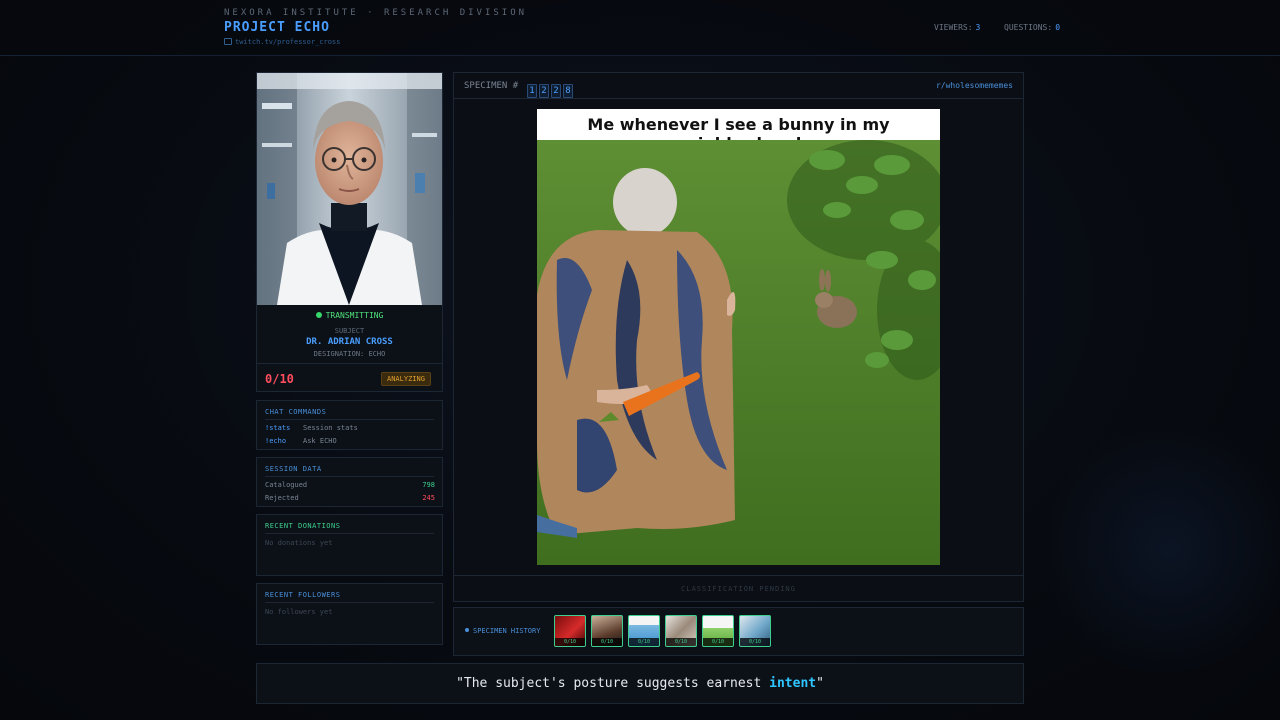 The image size is (1280, 720). I want to click on recent-donations-panel: RECENT DONATIONS No donations yet, so click(349, 545).